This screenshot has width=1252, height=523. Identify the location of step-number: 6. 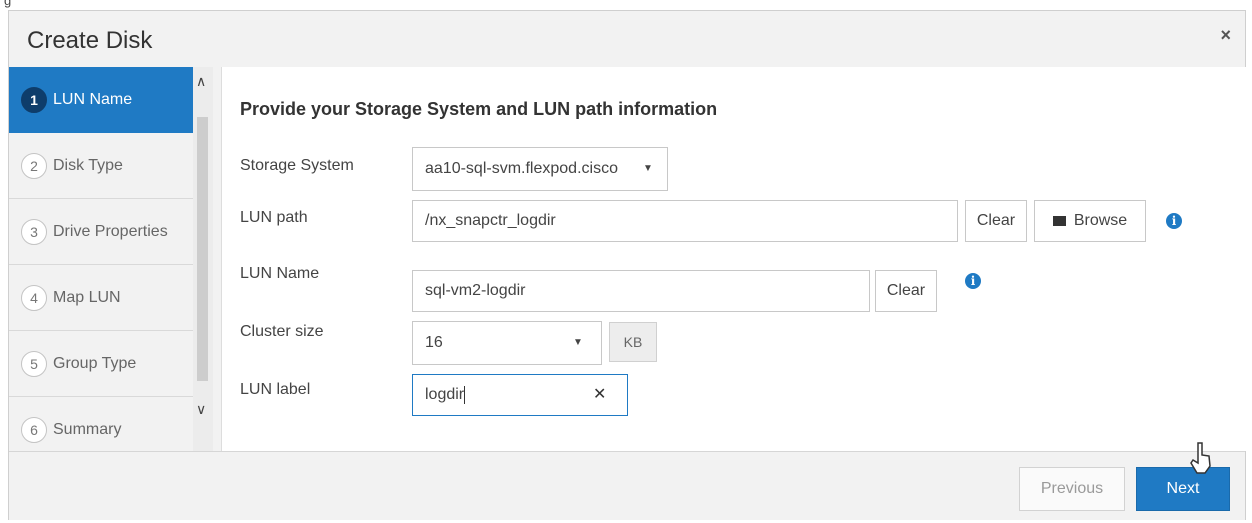
(34, 430).